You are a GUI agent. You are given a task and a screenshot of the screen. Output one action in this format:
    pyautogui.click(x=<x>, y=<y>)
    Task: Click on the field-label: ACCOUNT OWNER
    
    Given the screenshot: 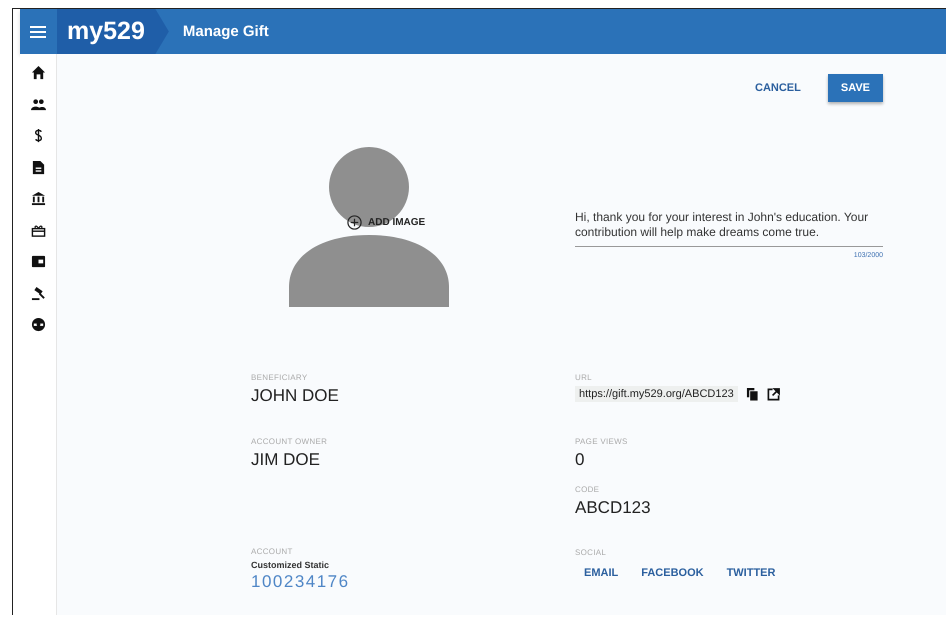 What is the action you would take?
    pyautogui.click(x=289, y=441)
    